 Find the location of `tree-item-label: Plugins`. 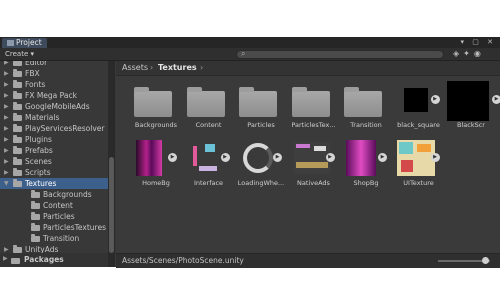

tree-item-label: Plugins is located at coordinates (38, 139).